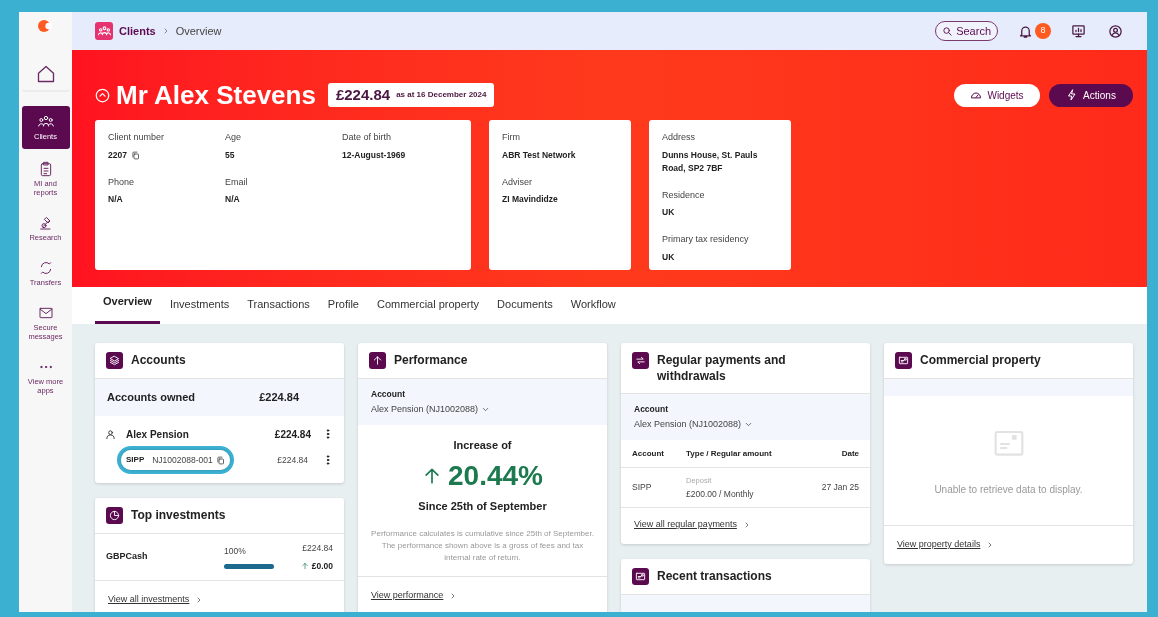 The height and width of the screenshot is (617, 1158). Describe the element at coordinates (45, 74) in the screenshot. I see `home-icon` at that location.